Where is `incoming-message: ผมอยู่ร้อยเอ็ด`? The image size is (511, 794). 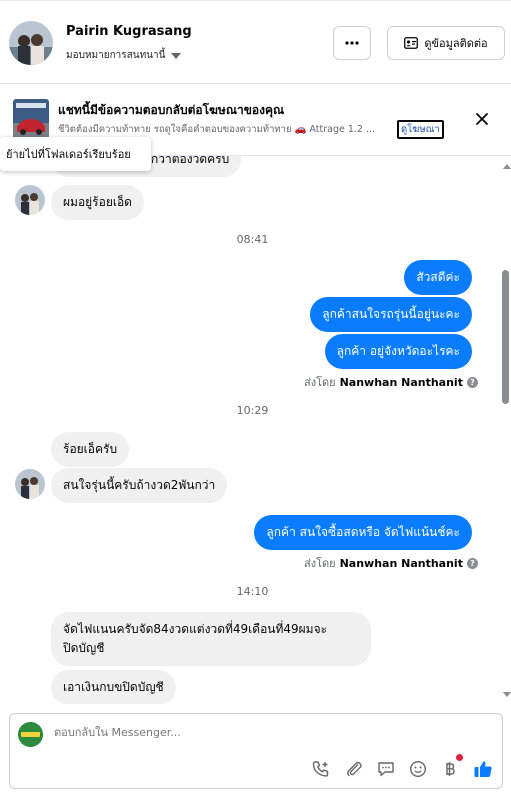
incoming-message: ผมอยู่ร้อยเอ็ด is located at coordinates (97, 202).